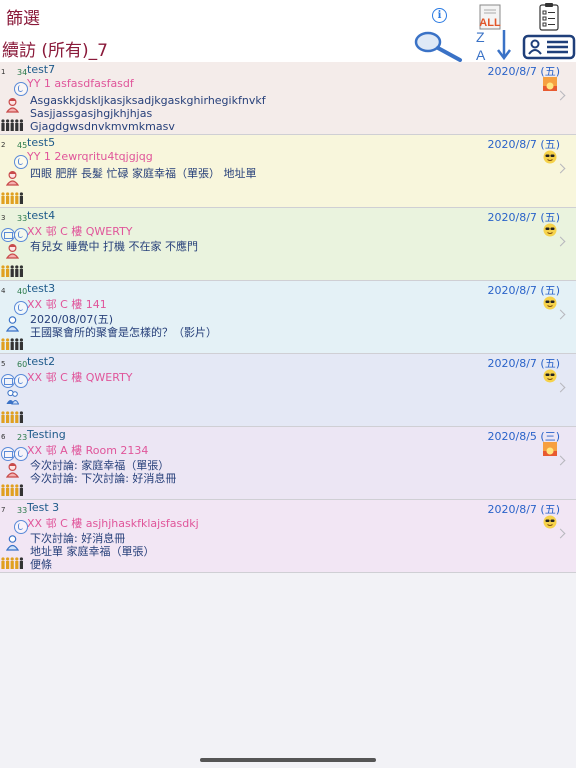  What do you see at coordinates (490, 17) in the screenshot?
I see `all-filter-icon: ALL` at bounding box center [490, 17].